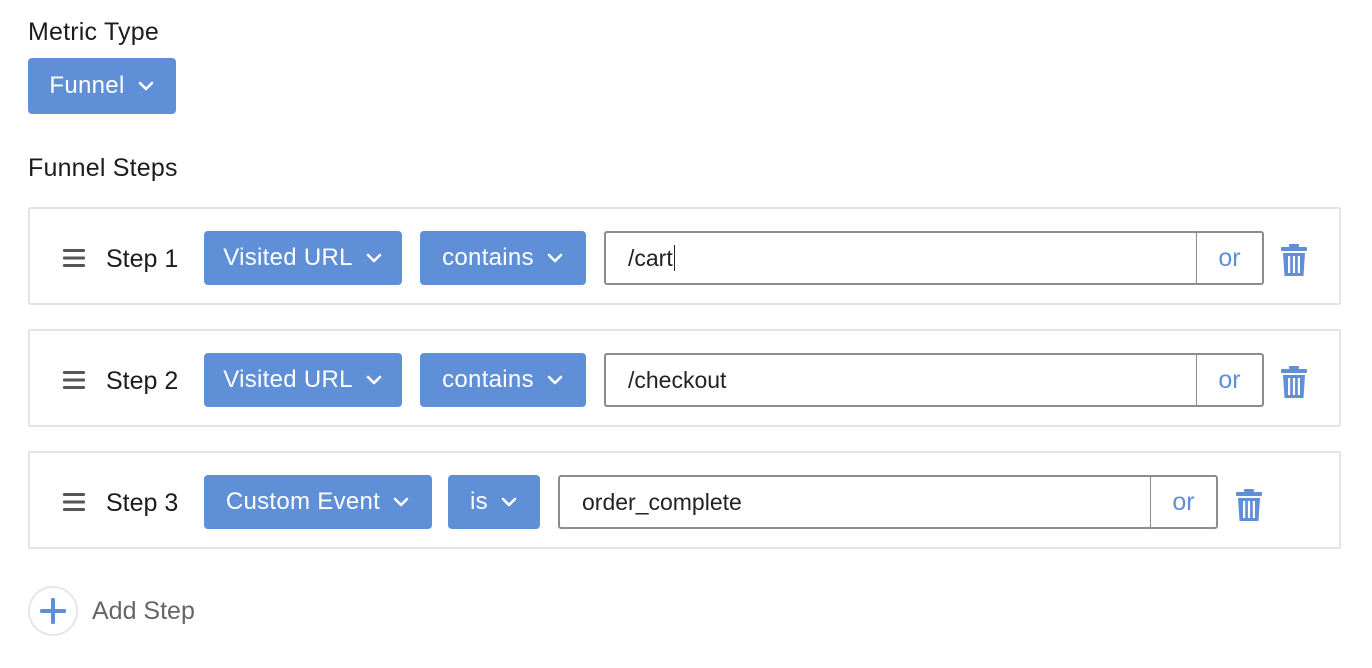  I want to click on funnel-steps-label: Funnel Steps, so click(103, 168).